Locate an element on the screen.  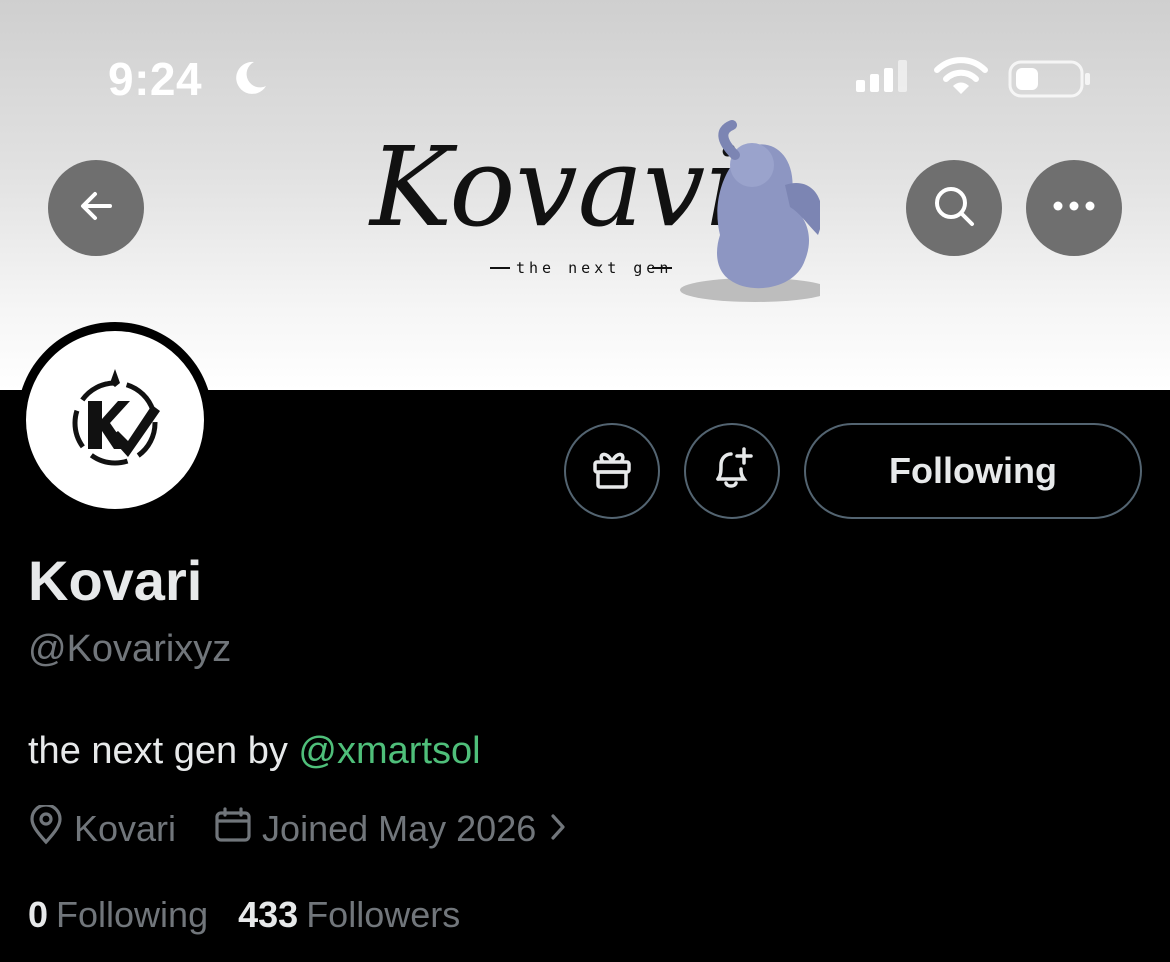
join-date-text: Joined May 2026 is located at coordinates (399, 828).